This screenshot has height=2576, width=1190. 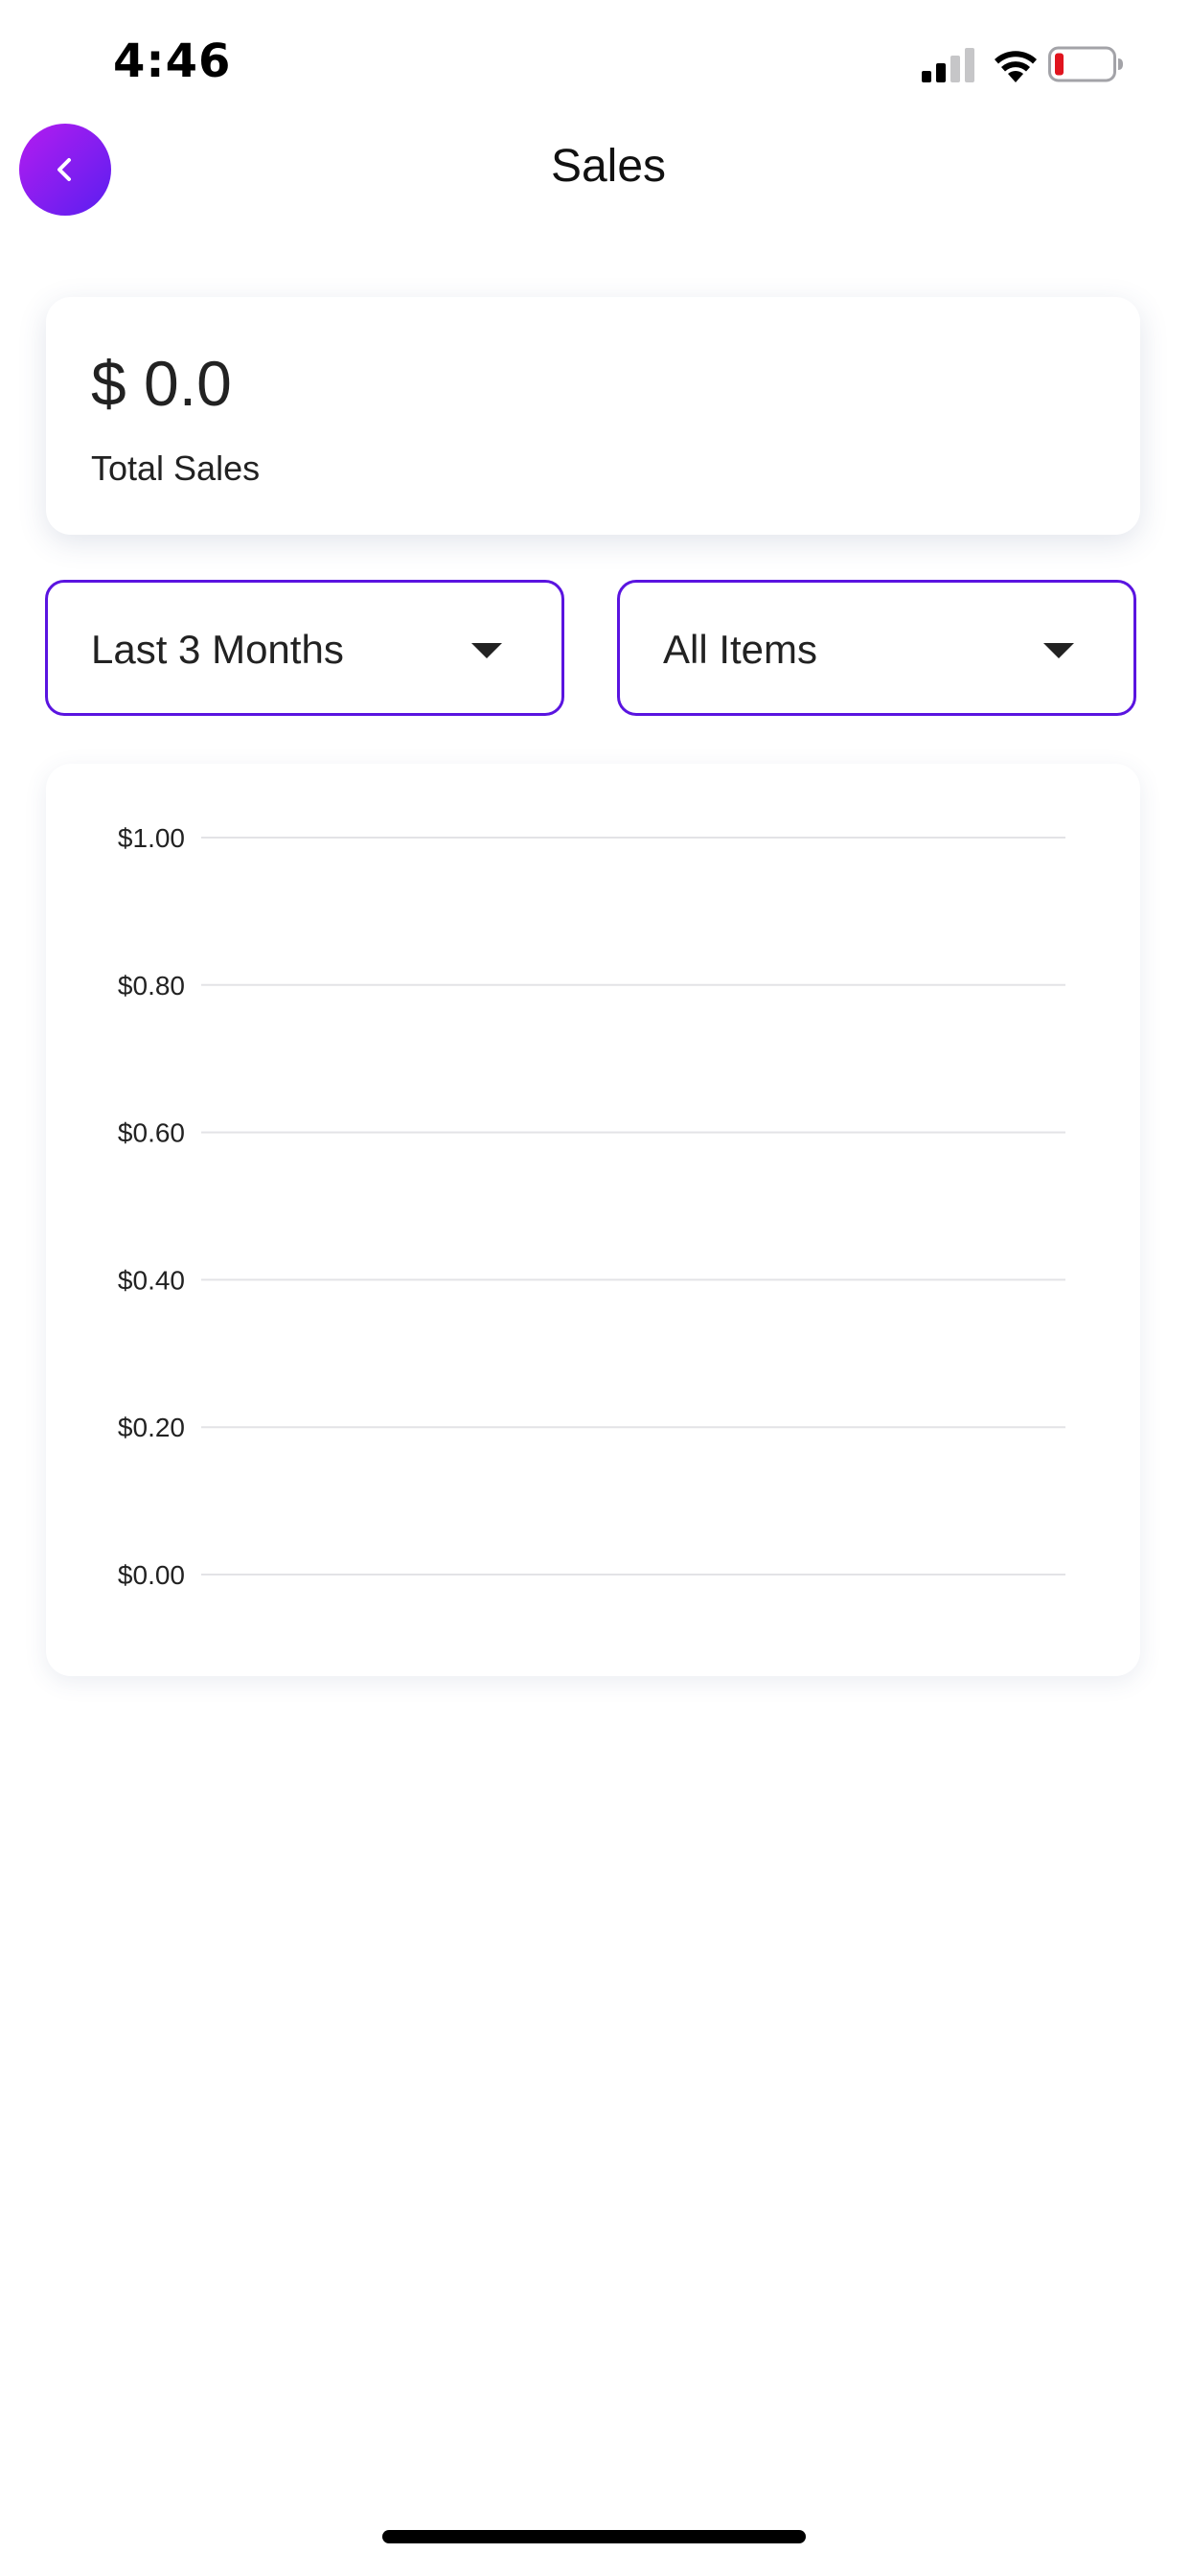 I want to click on home-indicator, so click(x=594, y=2536).